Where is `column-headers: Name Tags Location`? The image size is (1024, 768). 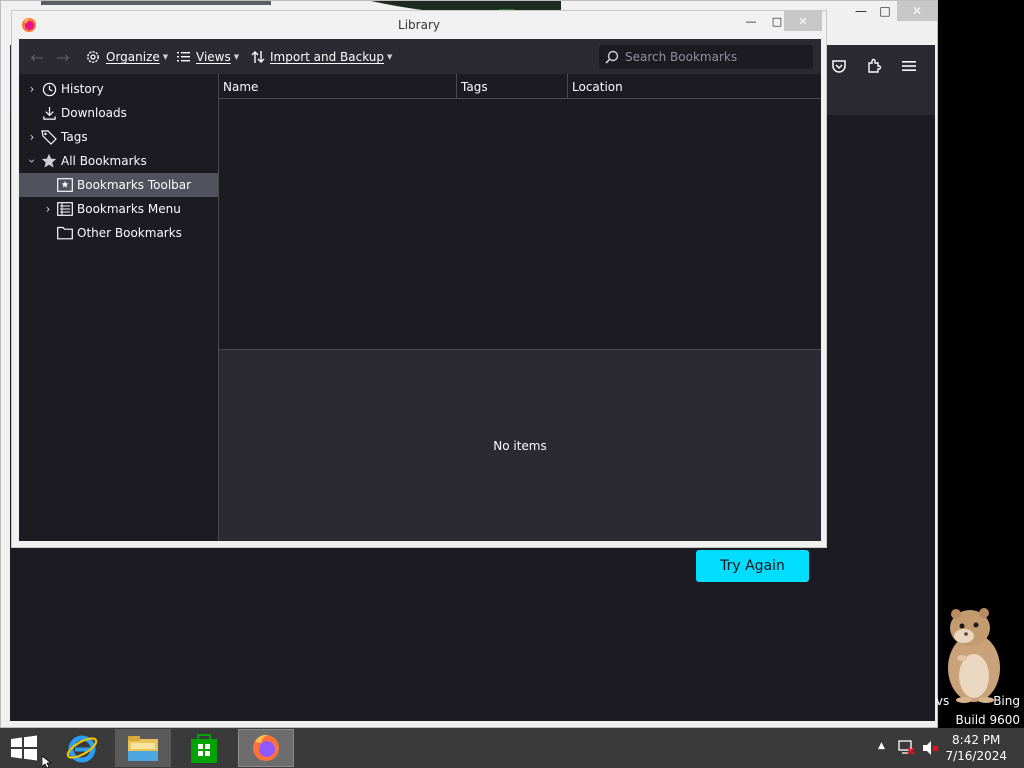 column-headers: Name Tags Location is located at coordinates (520, 86).